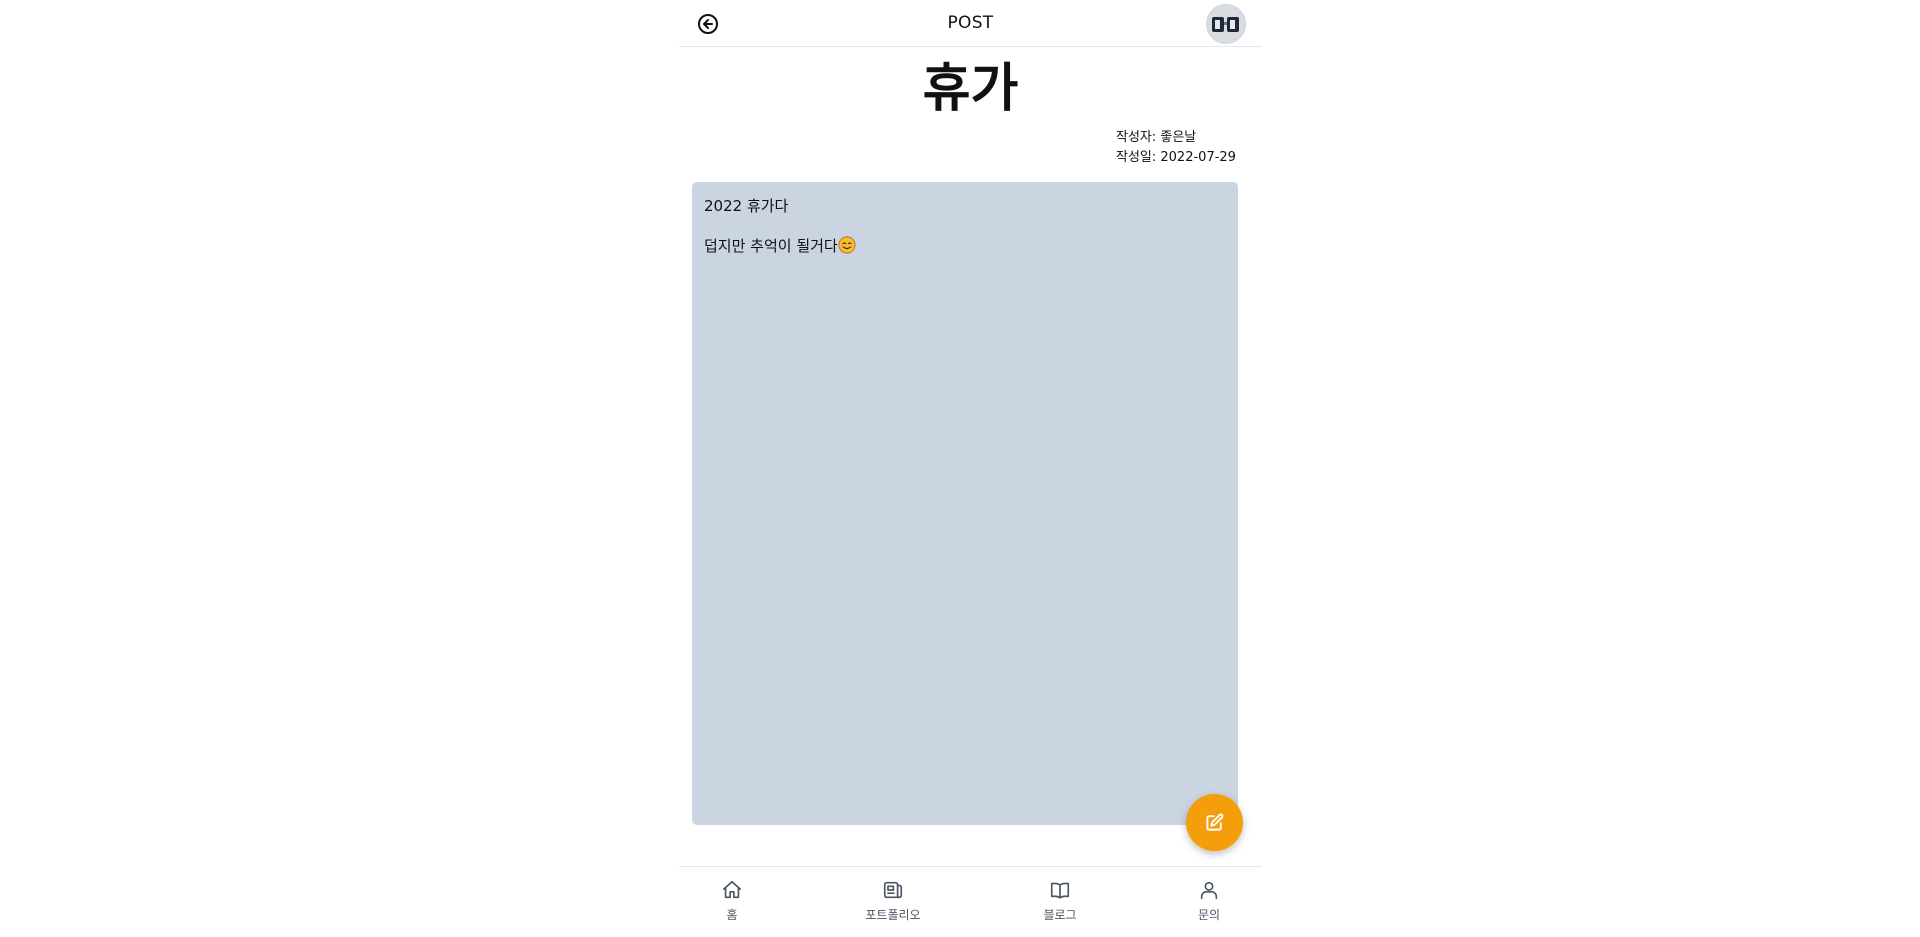  What do you see at coordinates (1209, 915) in the screenshot?
I see `nav-label-contact: 문의` at bounding box center [1209, 915].